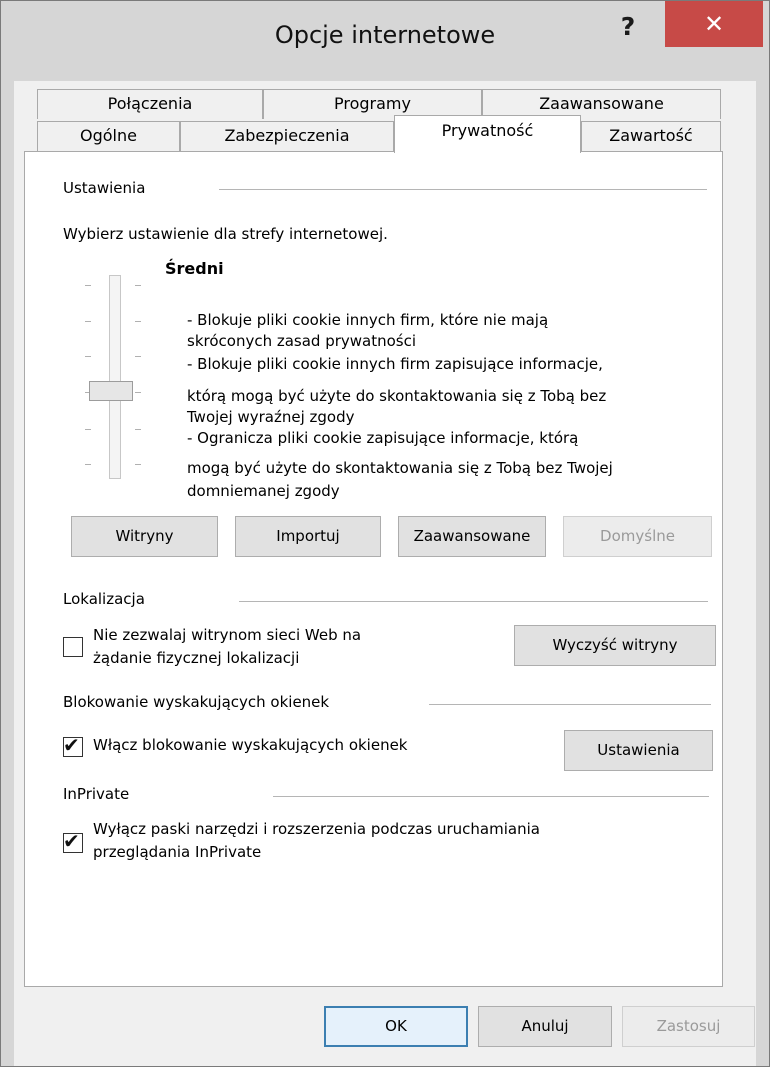 This screenshot has height=1067, width=770. Describe the element at coordinates (96, 794) in the screenshot. I see `inprivate-group-label: InPrivate` at that location.